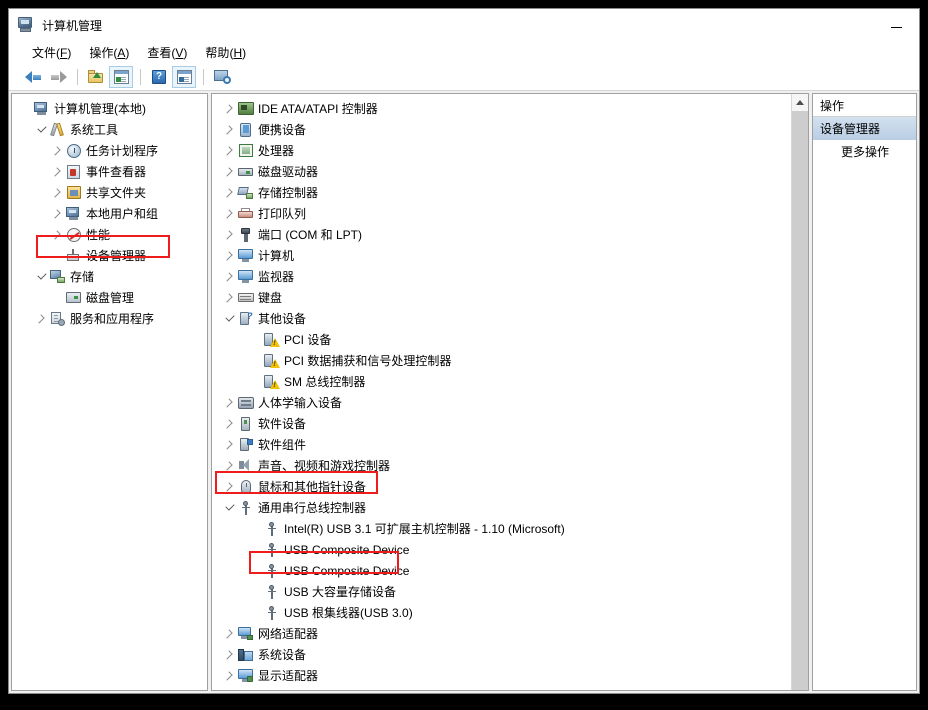 The width and height of the screenshot is (928, 710). What do you see at coordinates (501, 129) in the screenshot?
I see `tree-item: 便携设备` at bounding box center [501, 129].